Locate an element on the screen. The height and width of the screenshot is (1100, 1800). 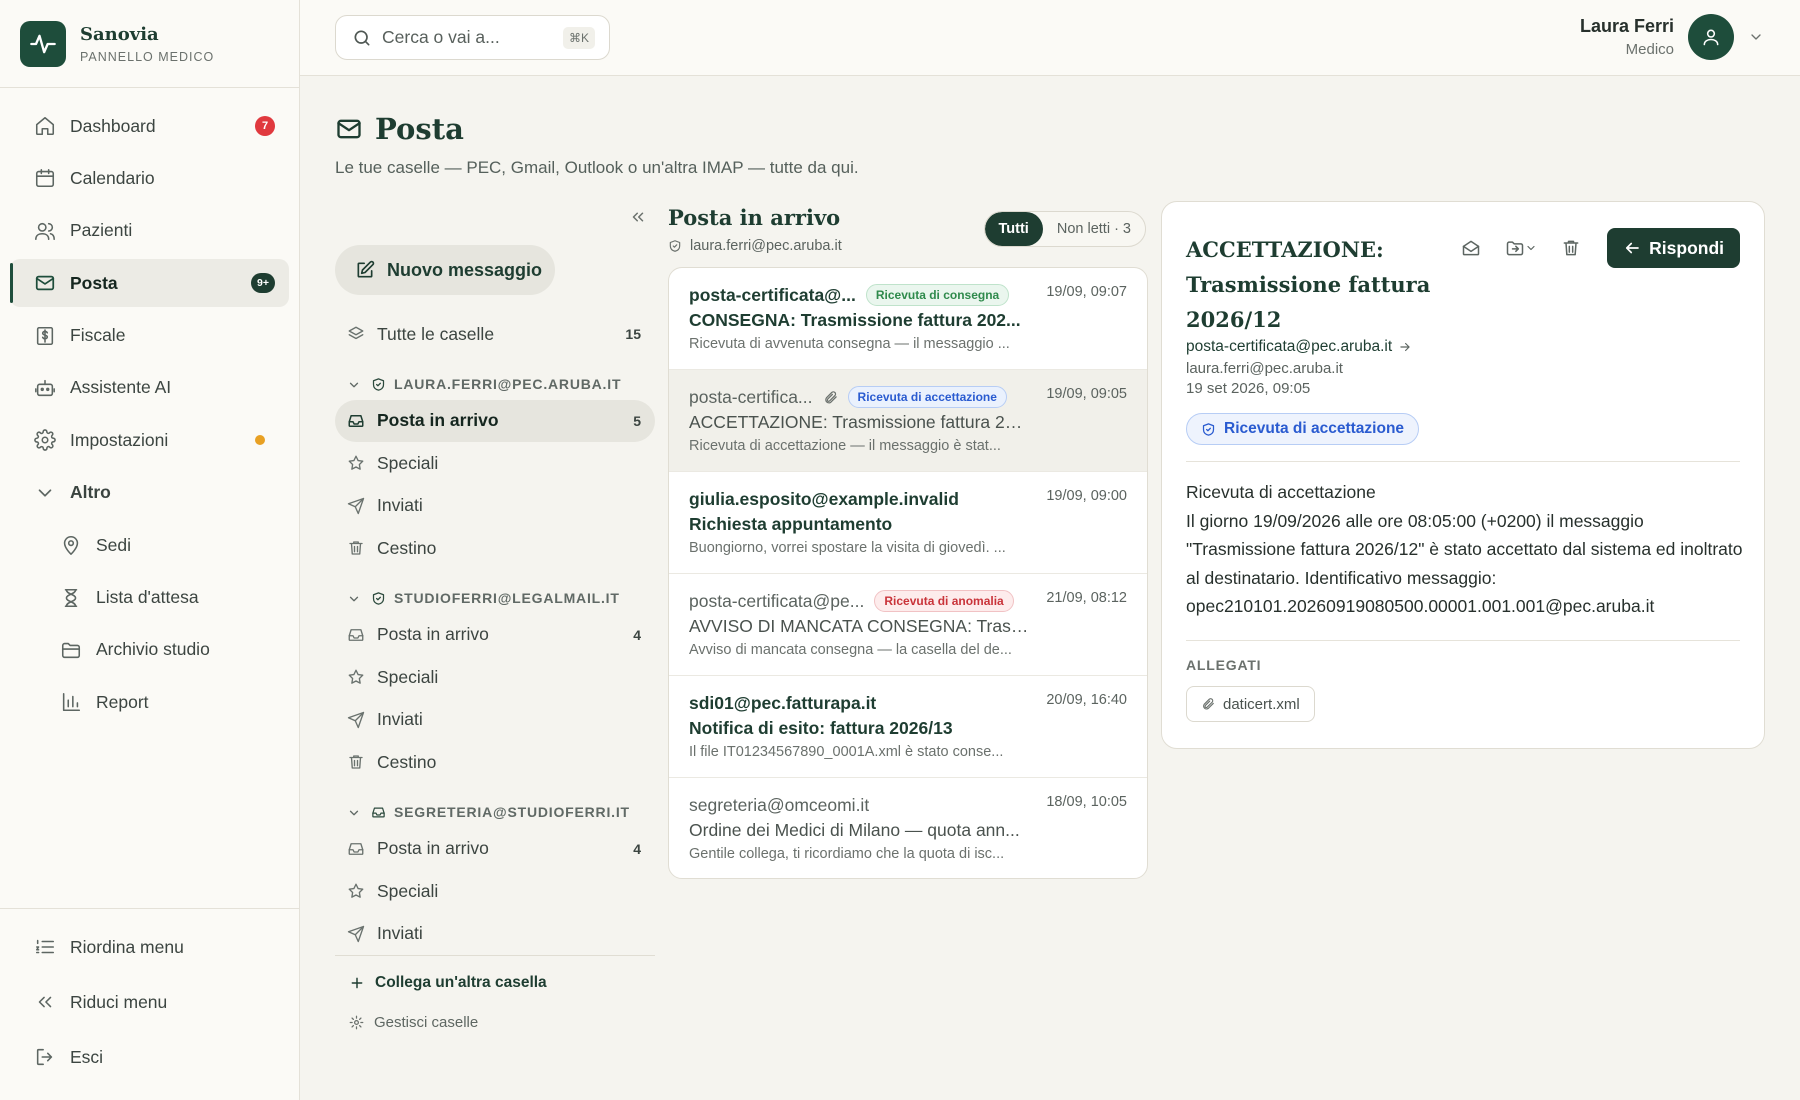
home-icon is located at coordinates (45, 126).